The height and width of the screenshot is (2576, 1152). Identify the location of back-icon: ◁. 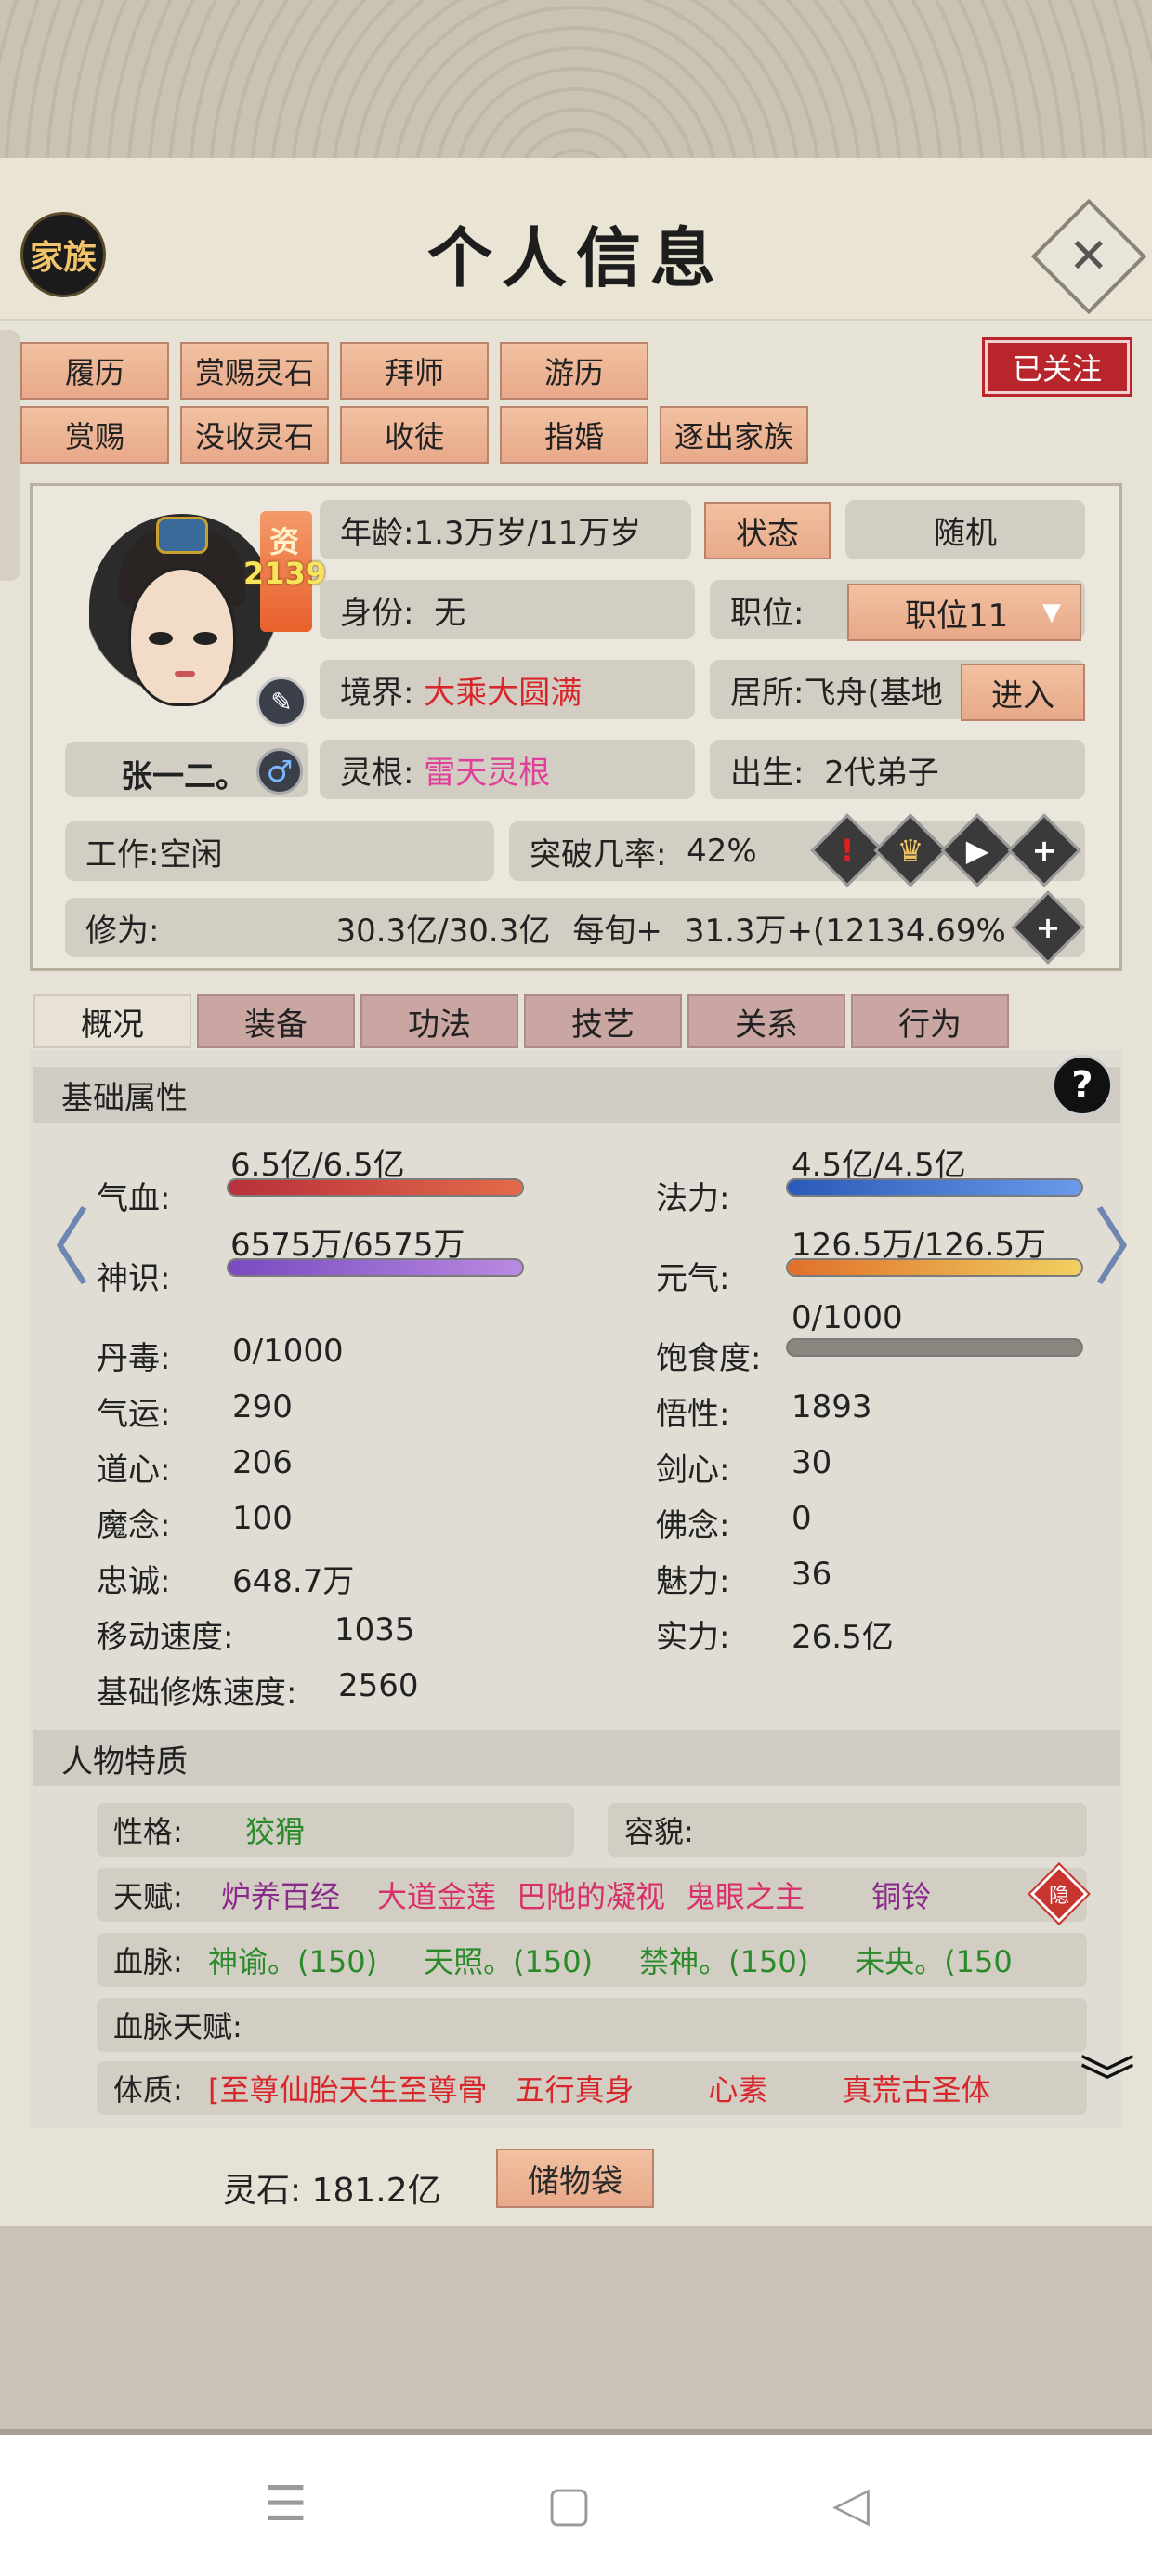
(851, 2504).